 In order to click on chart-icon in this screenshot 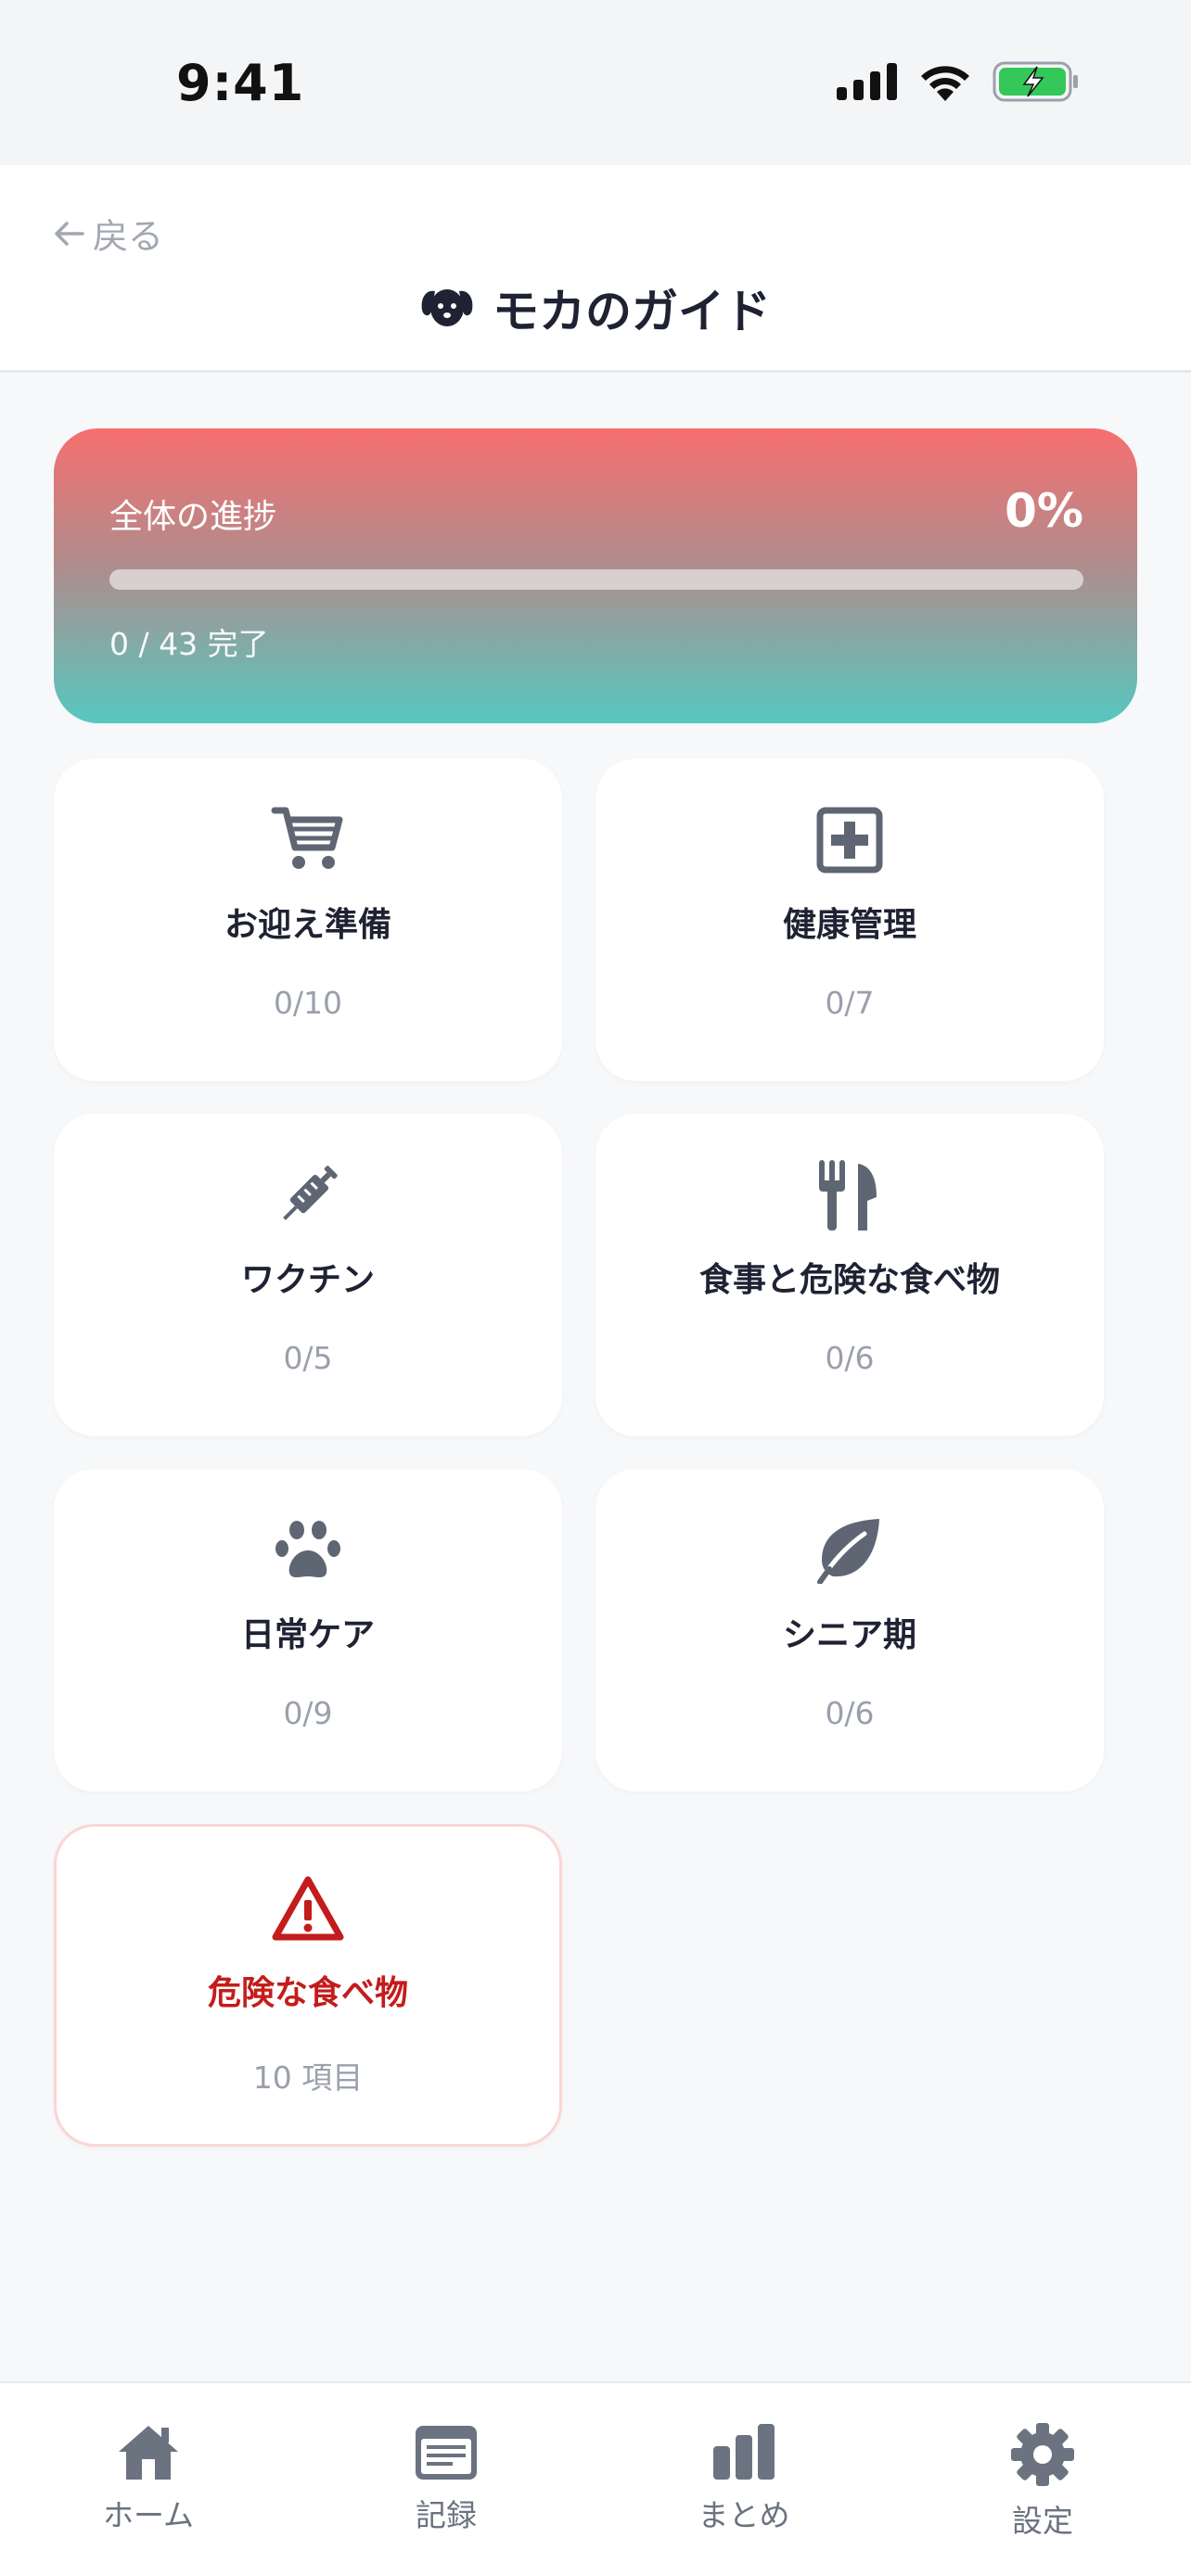, I will do `click(744, 2452)`.